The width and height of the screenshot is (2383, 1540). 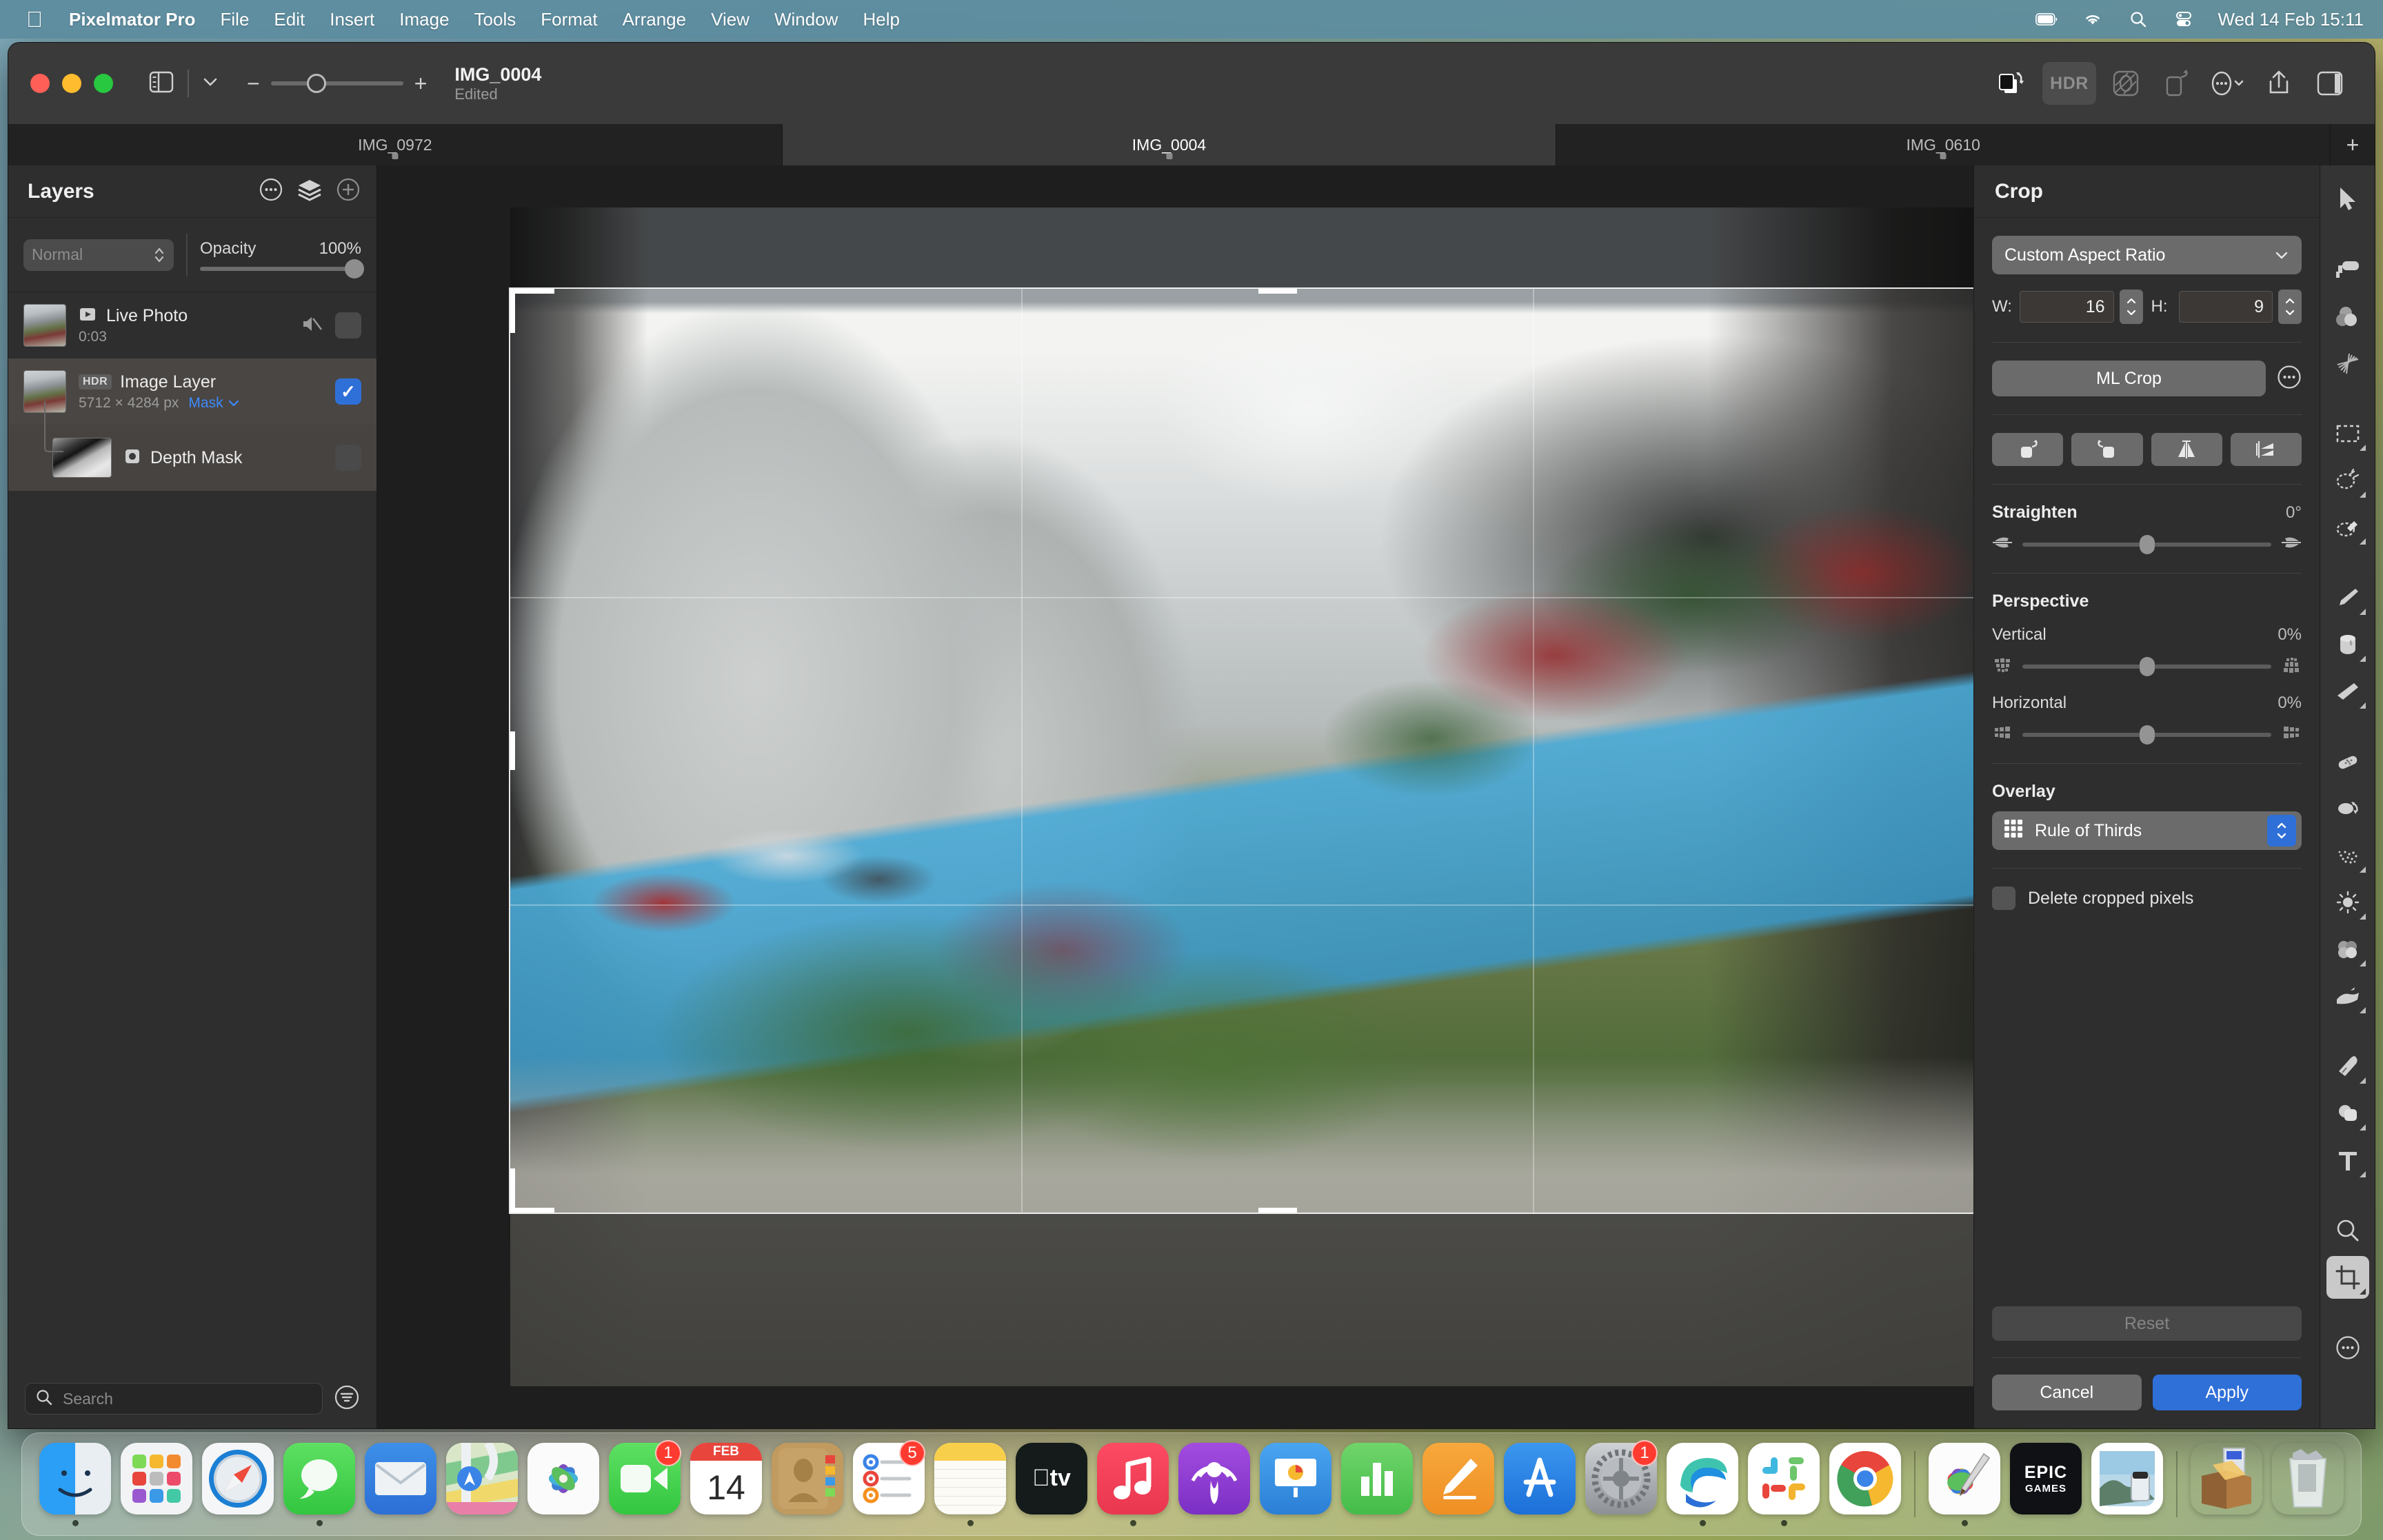 I want to click on flip-horizontal-icon, so click(x=2186, y=449).